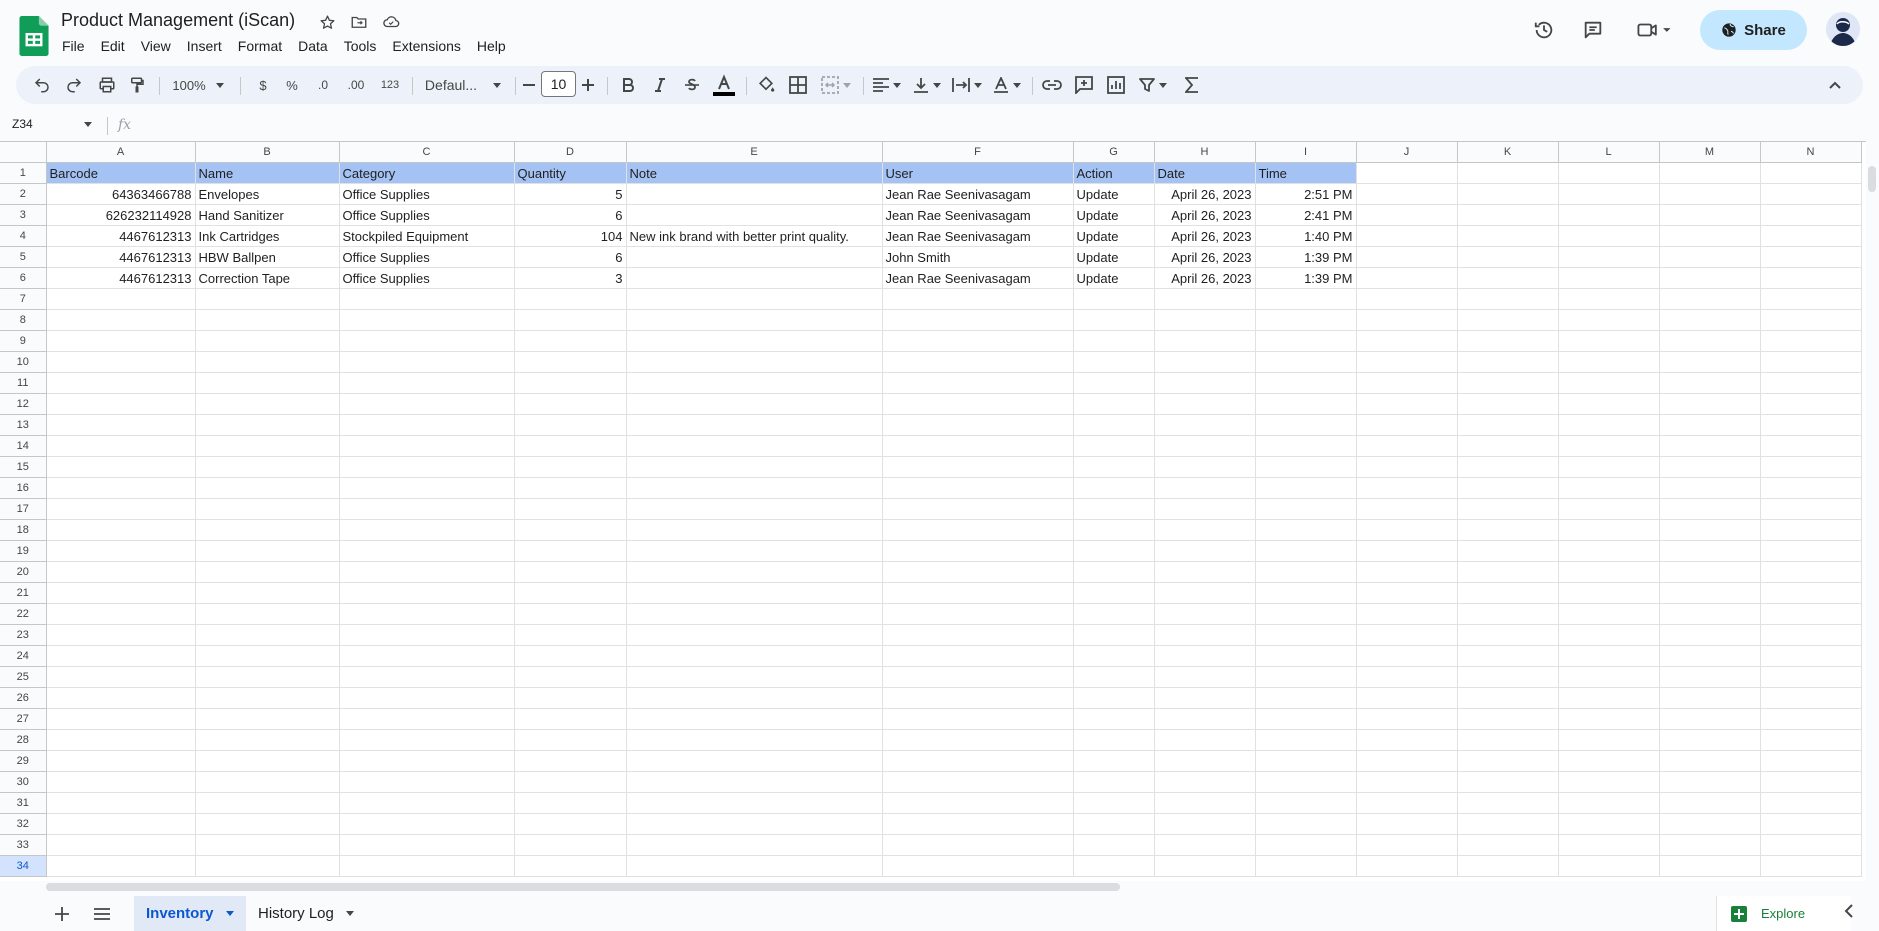 Image resolution: width=1879 pixels, height=931 pixels. Describe the element at coordinates (1306, 236) in the screenshot. I see `table-cell: 1:40 PM` at that location.